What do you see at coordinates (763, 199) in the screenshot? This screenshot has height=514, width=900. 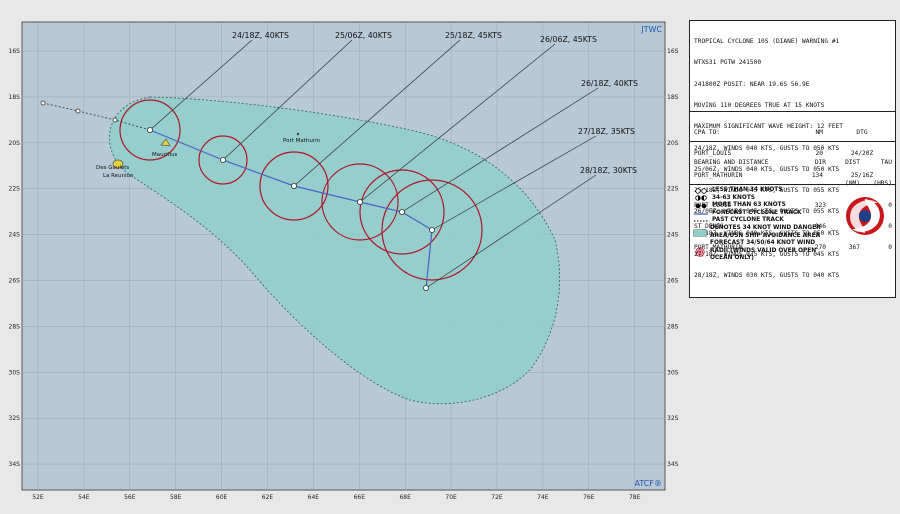 I see `legend-item: 34-63 KNOTS` at bounding box center [763, 199].